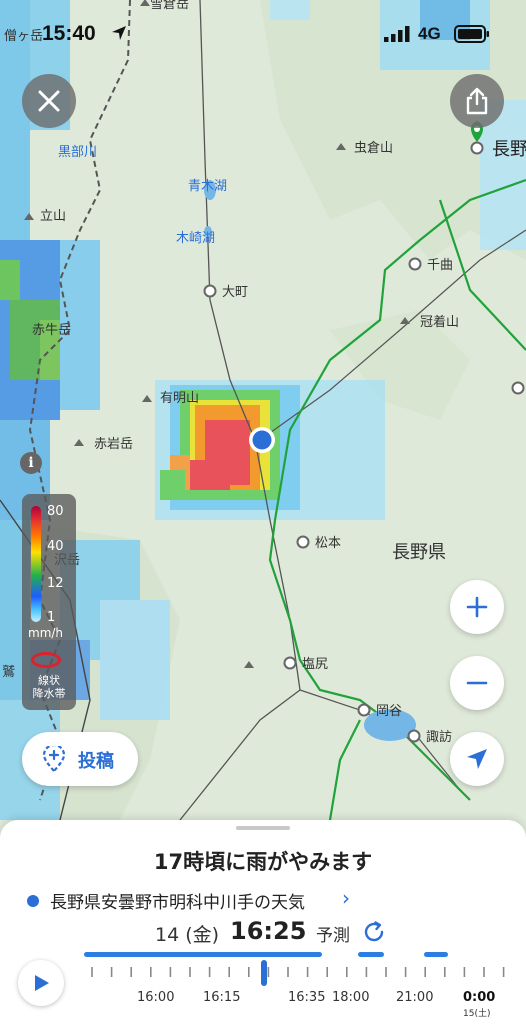  I want to click on svg-text: 松本, so click(328, 543).